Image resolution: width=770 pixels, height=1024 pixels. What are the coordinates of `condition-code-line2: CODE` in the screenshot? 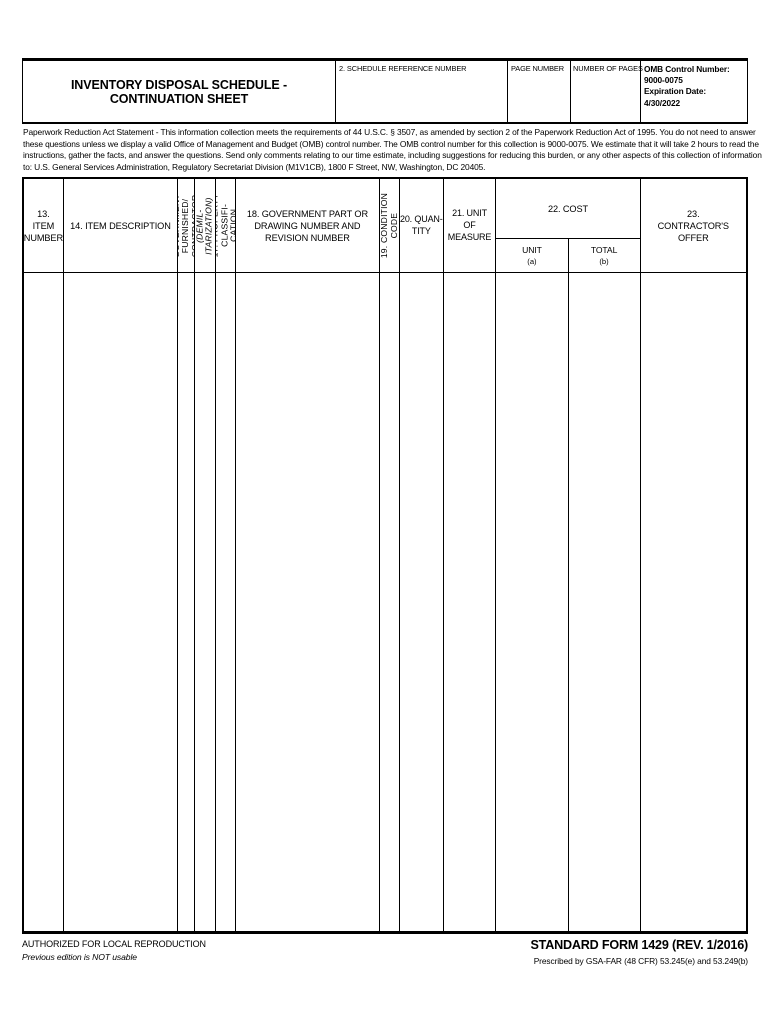 It's located at (393, 226).